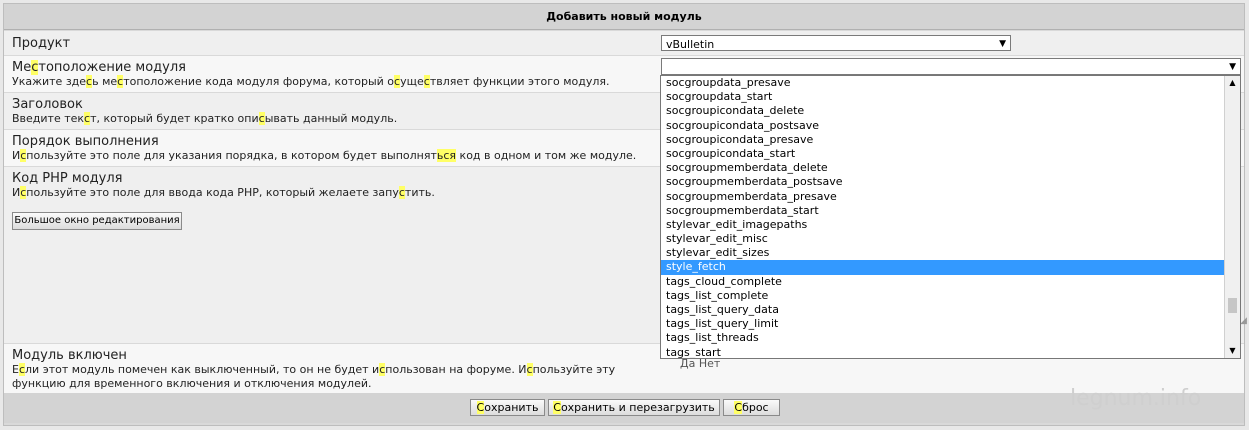  Describe the element at coordinates (751, 407) in the screenshot. I see `reset-button: Сброс` at that location.